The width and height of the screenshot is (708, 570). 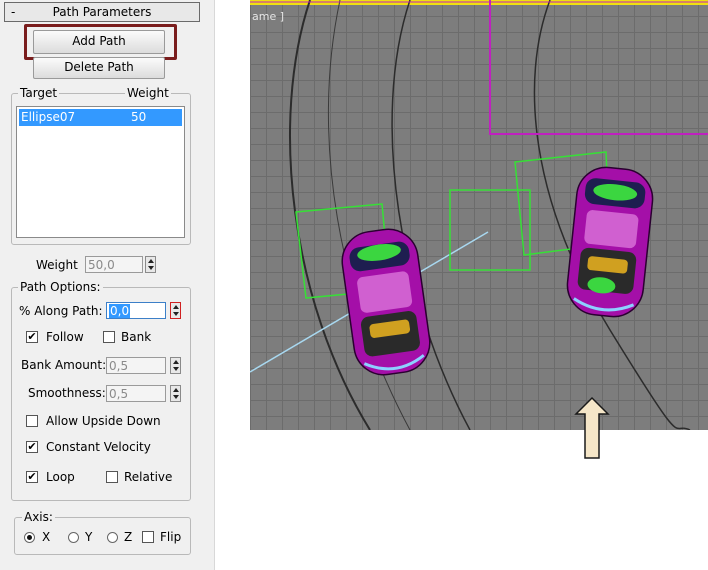 What do you see at coordinates (48, 117) in the screenshot?
I see `list-item-target: Ellipse07` at bounding box center [48, 117].